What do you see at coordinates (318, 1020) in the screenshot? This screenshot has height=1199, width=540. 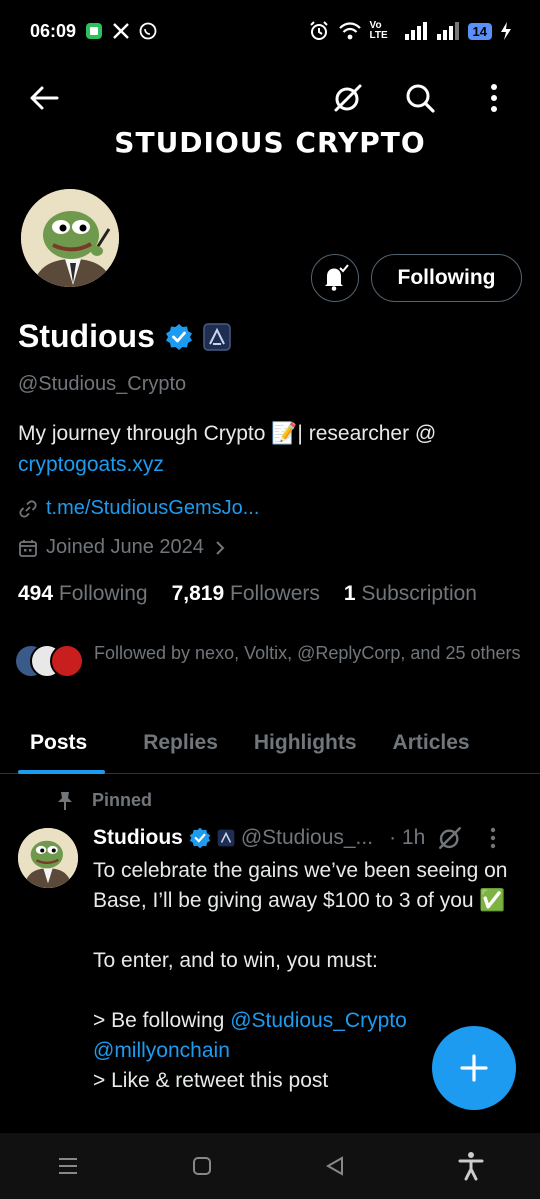 I see `mention-link: @Studious_Crypto` at bounding box center [318, 1020].